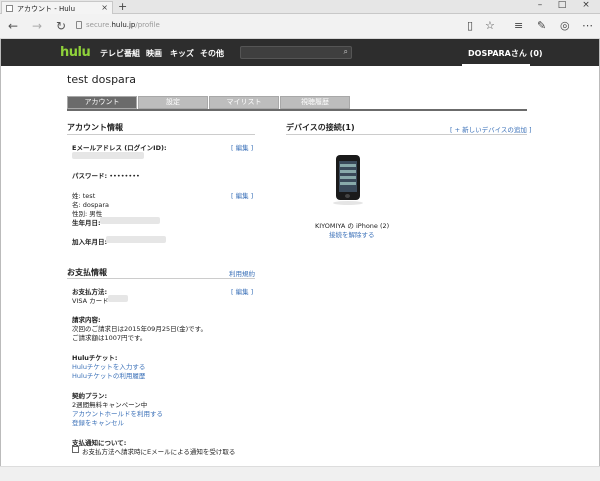  I want to click on favorite-star-icon: ☆, so click(490, 26).